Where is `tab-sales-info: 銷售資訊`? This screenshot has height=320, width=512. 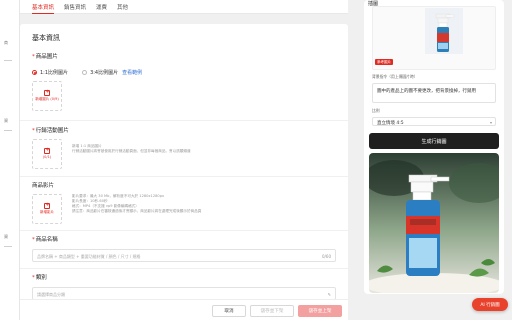 tab-sales-info: 銷售資訊 is located at coordinates (76, 7).